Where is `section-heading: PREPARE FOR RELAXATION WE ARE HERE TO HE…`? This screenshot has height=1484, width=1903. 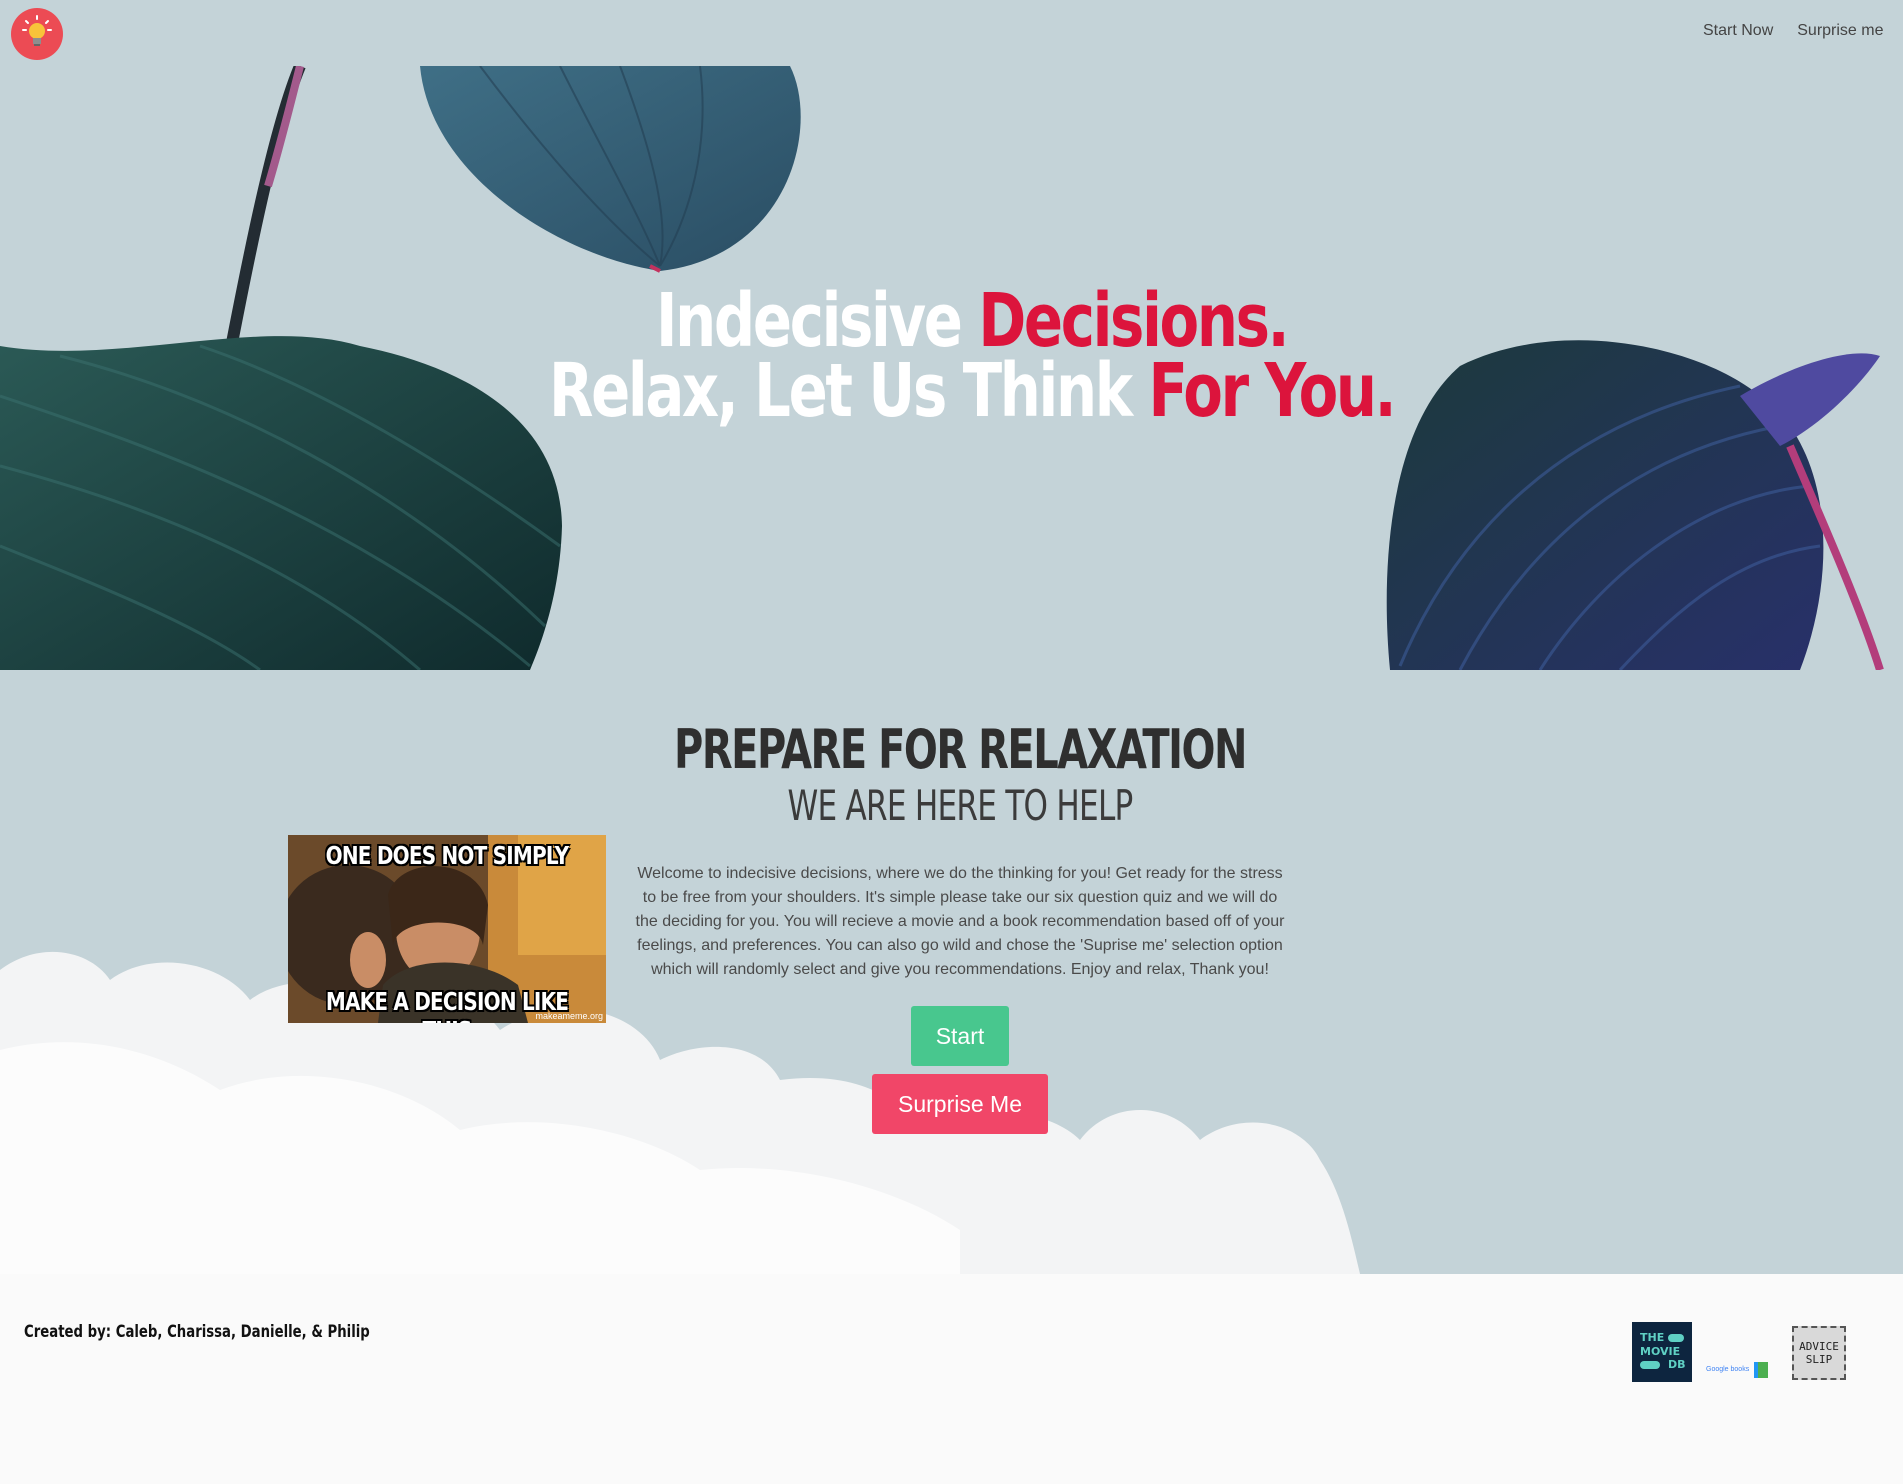
section-heading: PREPARE FOR RELAXATION WE ARE HERE TO HE… is located at coordinates (951, 775).